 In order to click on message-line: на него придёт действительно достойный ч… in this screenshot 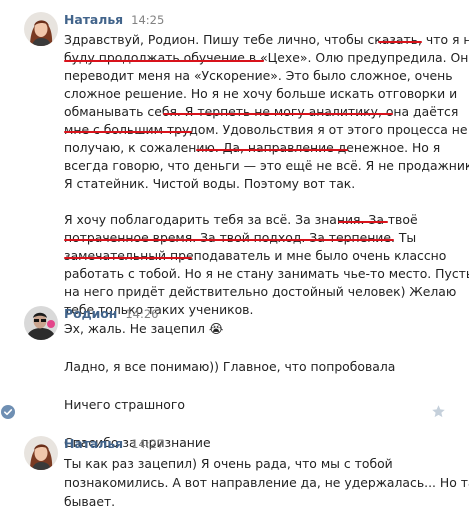, I will do `click(260, 291)`.